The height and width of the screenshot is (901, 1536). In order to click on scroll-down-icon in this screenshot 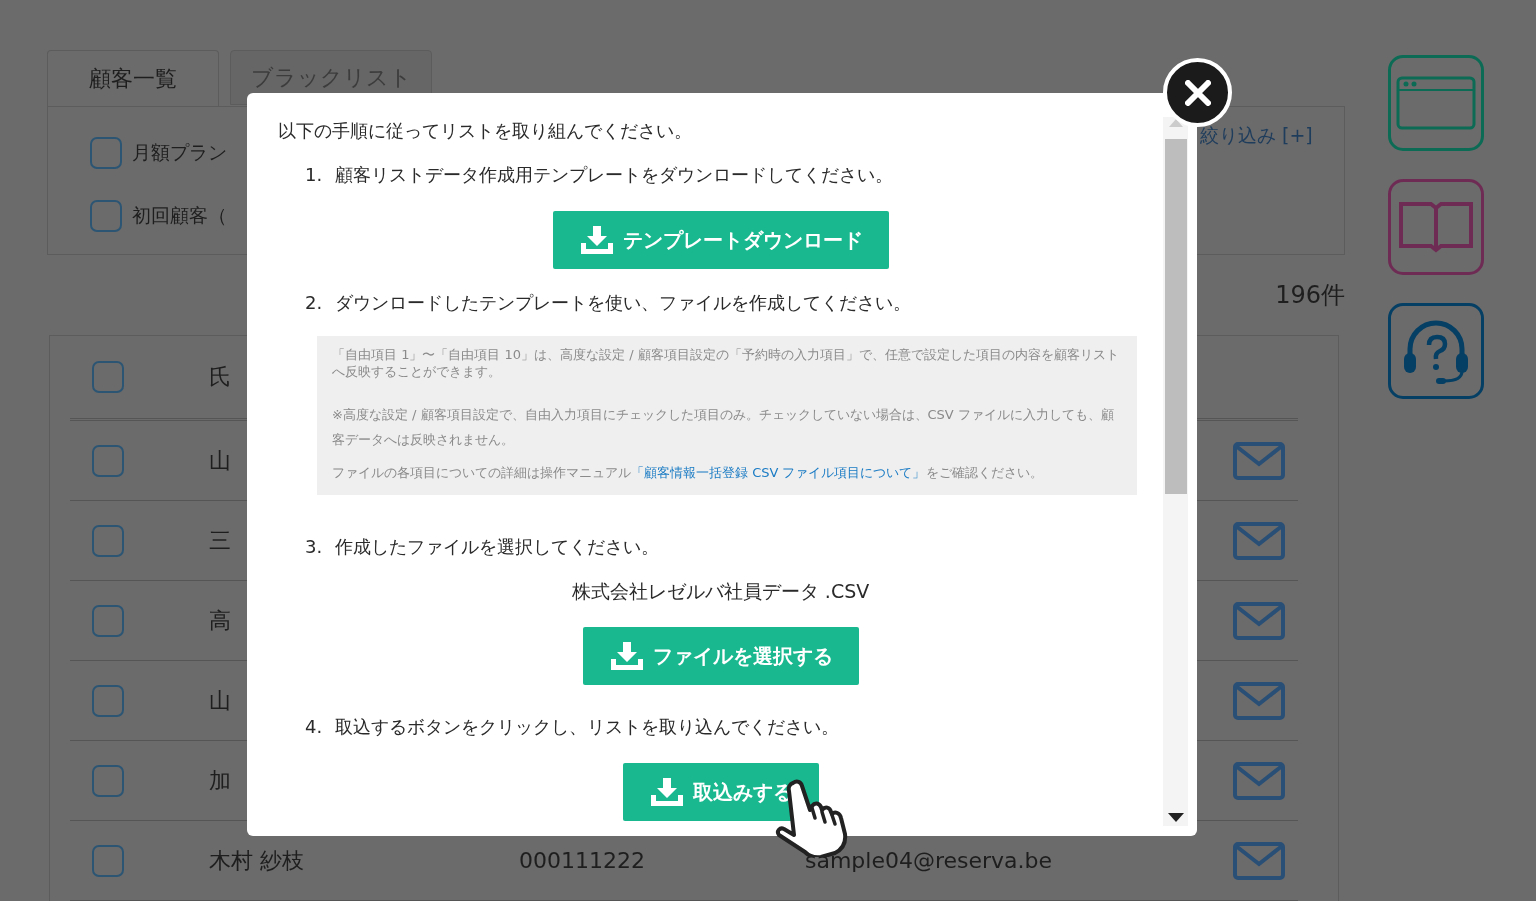, I will do `click(1175, 817)`.